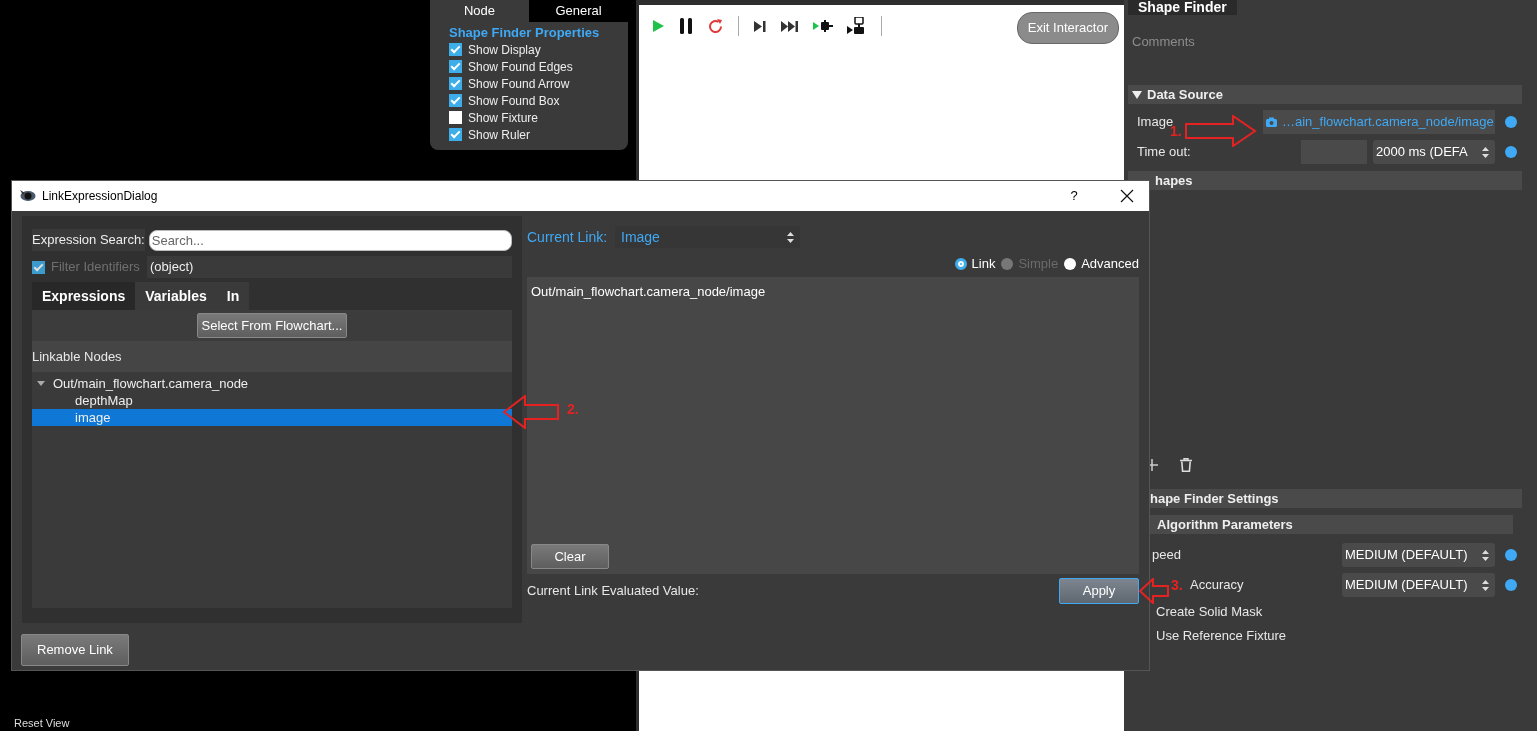 This screenshot has width=1537, height=731. What do you see at coordinates (1185, 95) in the screenshot?
I see `section-title: Data Source` at bounding box center [1185, 95].